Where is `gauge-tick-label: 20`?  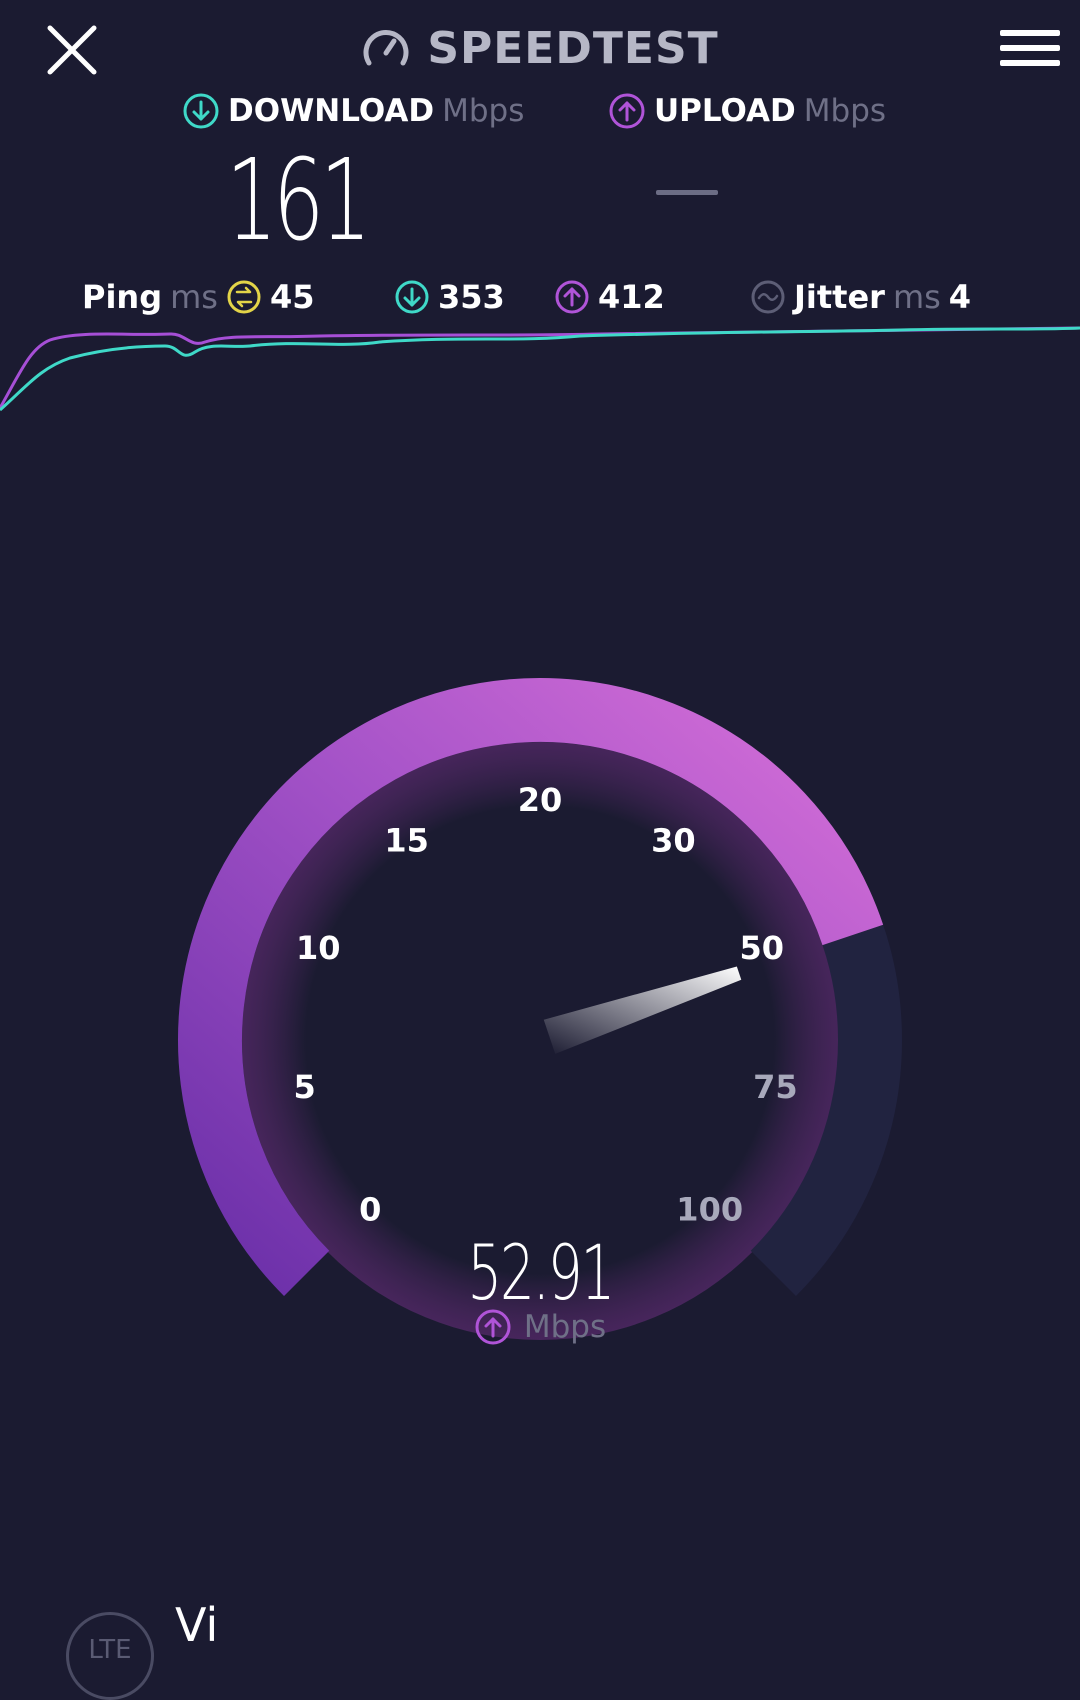 gauge-tick-label: 20 is located at coordinates (540, 800).